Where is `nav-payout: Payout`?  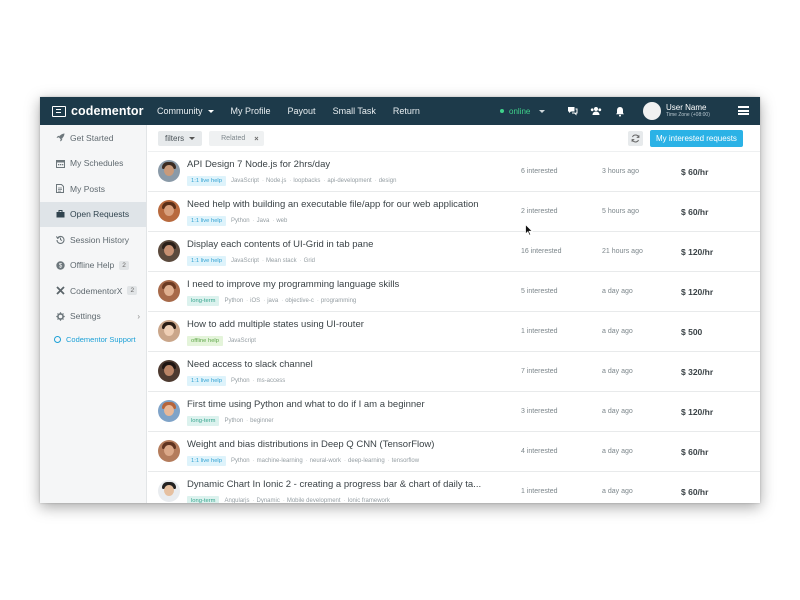
nav-payout: Payout is located at coordinates (302, 111).